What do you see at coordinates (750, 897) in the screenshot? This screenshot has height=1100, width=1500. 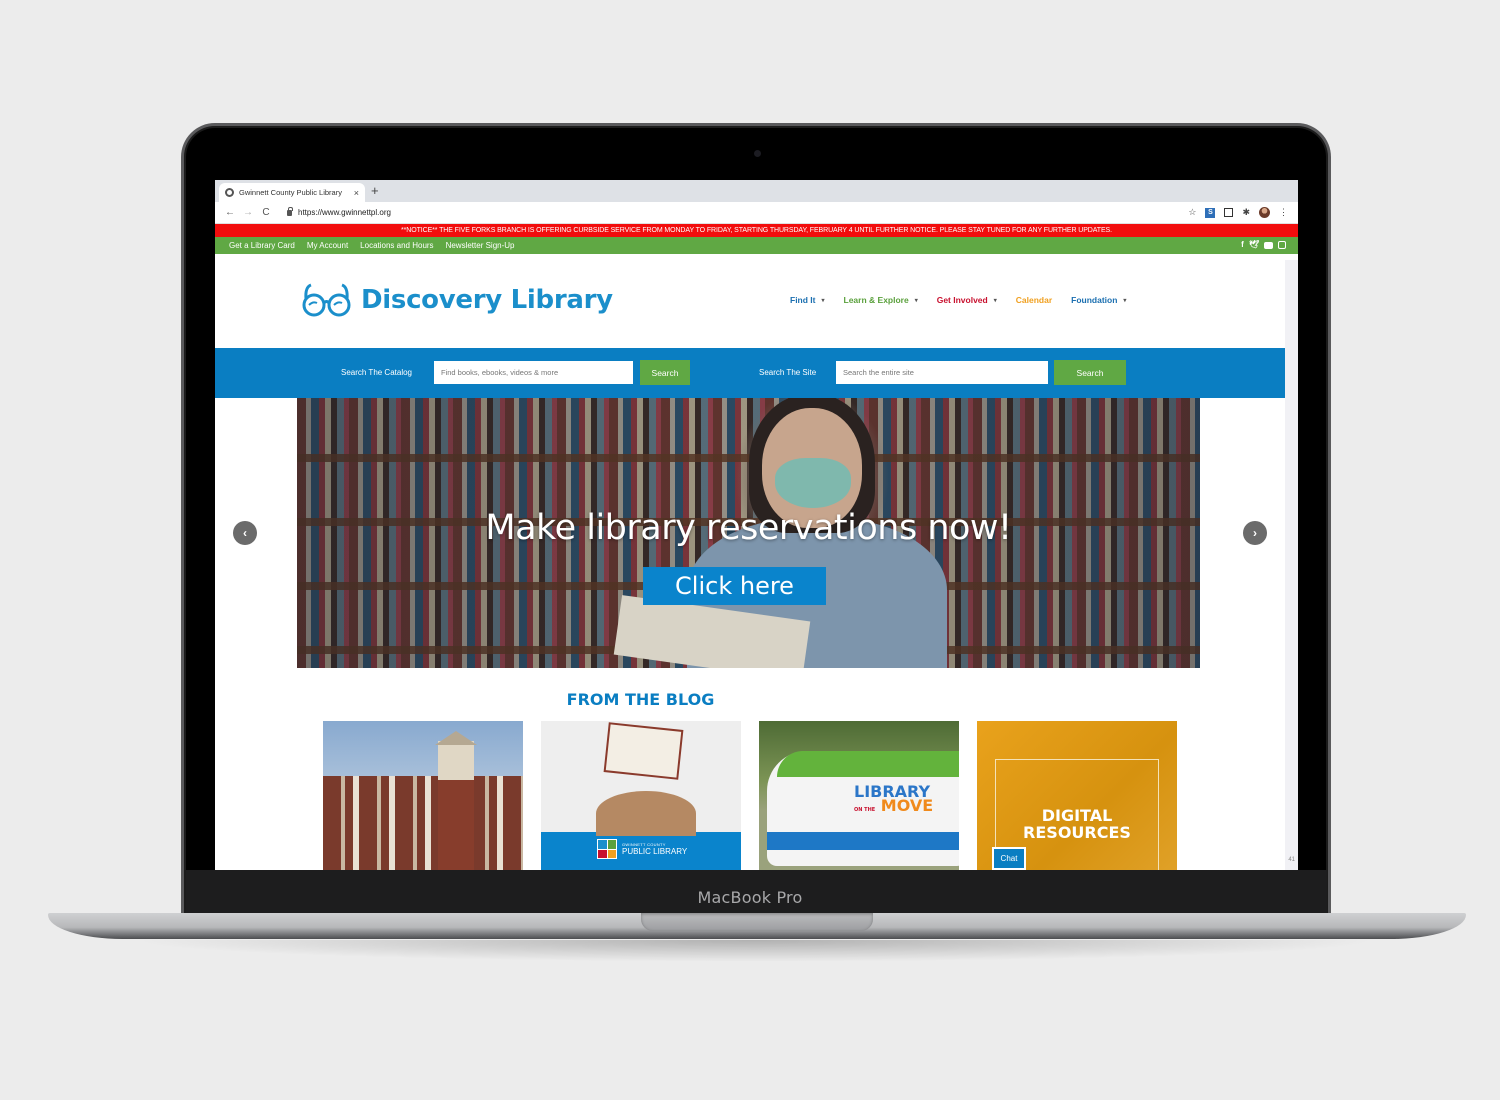 I see `device-label: MacBook Pro` at bounding box center [750, 897].